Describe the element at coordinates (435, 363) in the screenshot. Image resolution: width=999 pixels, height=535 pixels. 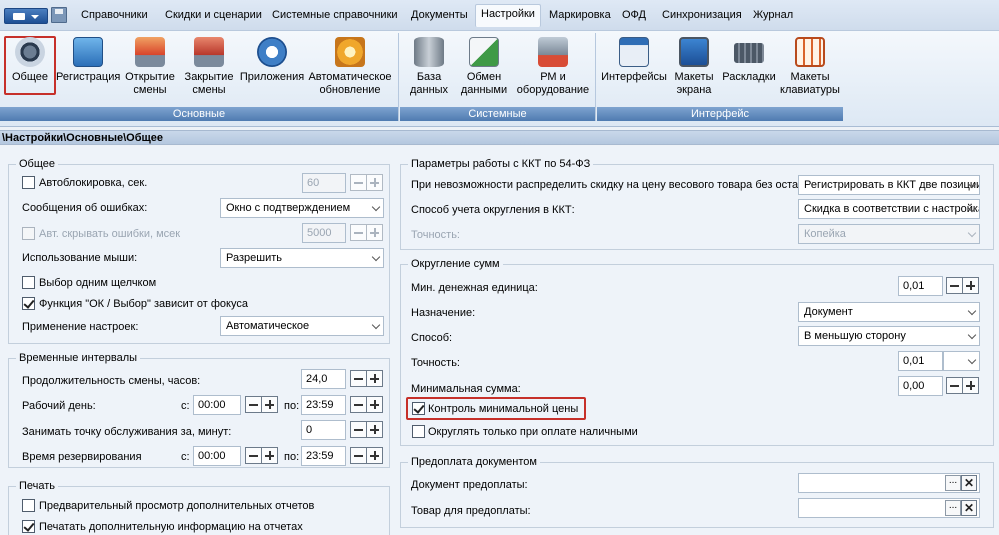
I see `round-precision-label: Точность:` at that location.